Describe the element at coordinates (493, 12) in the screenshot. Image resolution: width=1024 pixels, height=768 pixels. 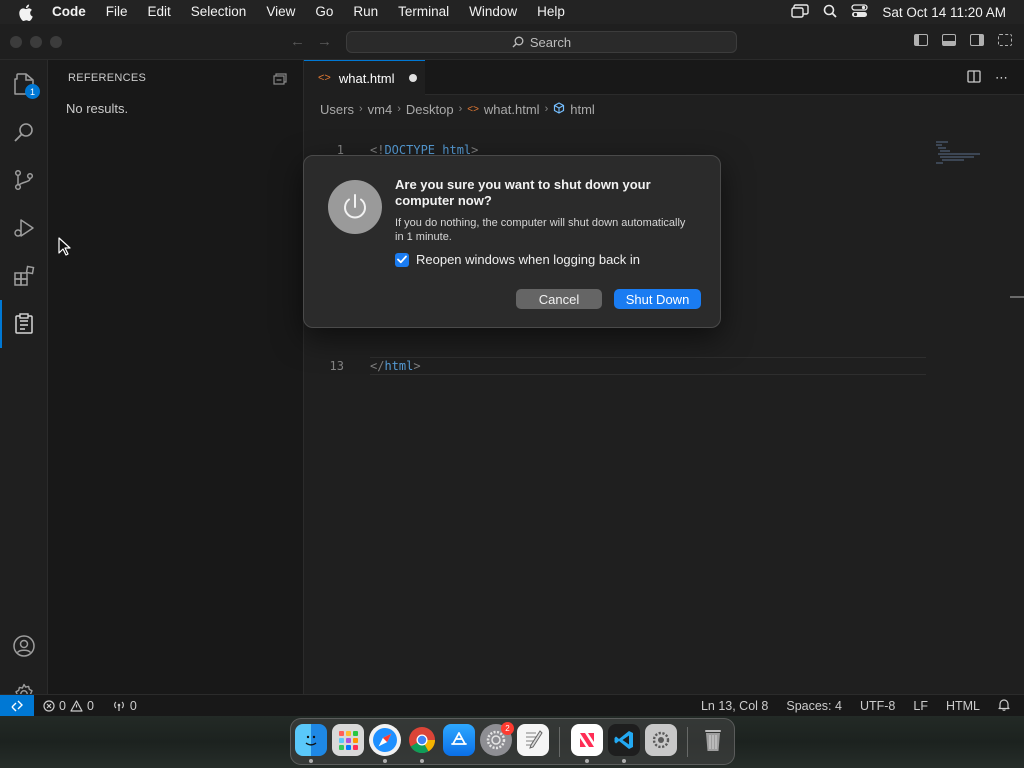
I see `menu-window: Window` at that location.